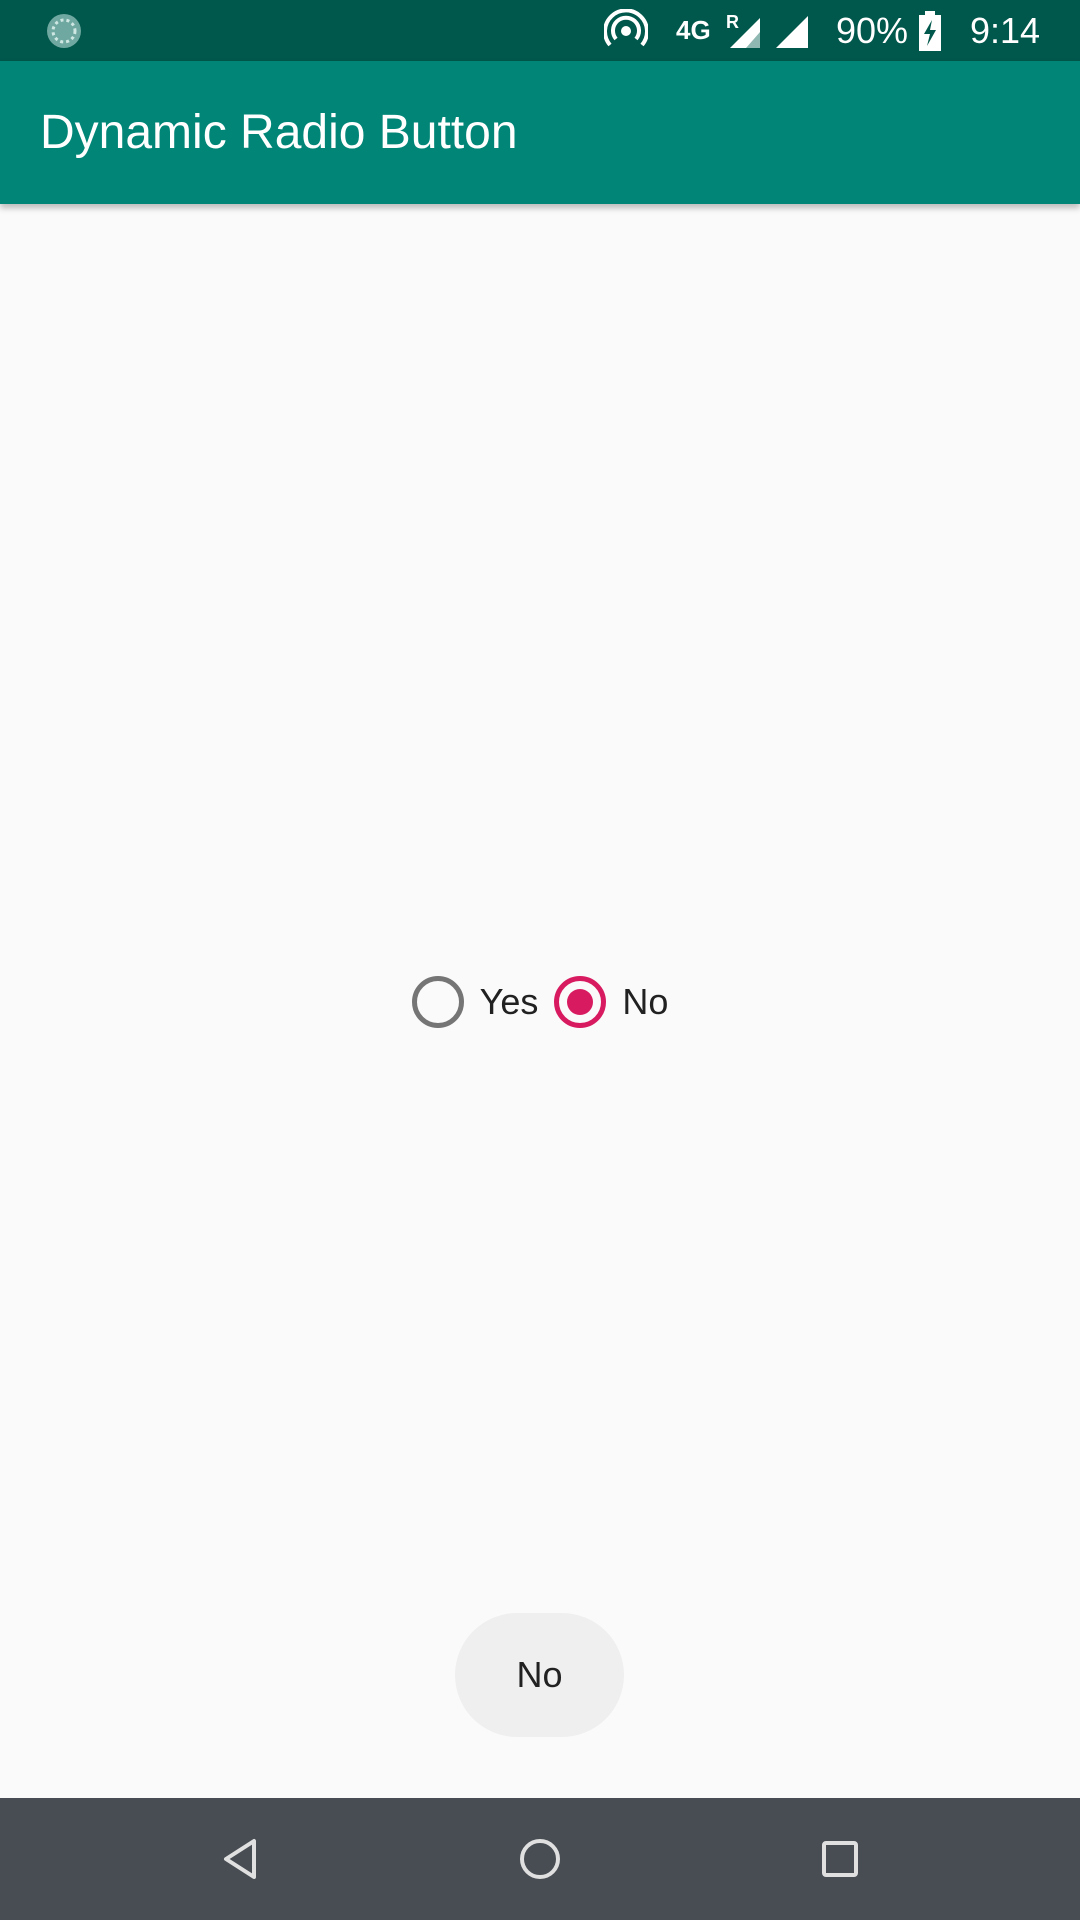  I want to click on radio-option-yes: Yes, so click(475, 1002).